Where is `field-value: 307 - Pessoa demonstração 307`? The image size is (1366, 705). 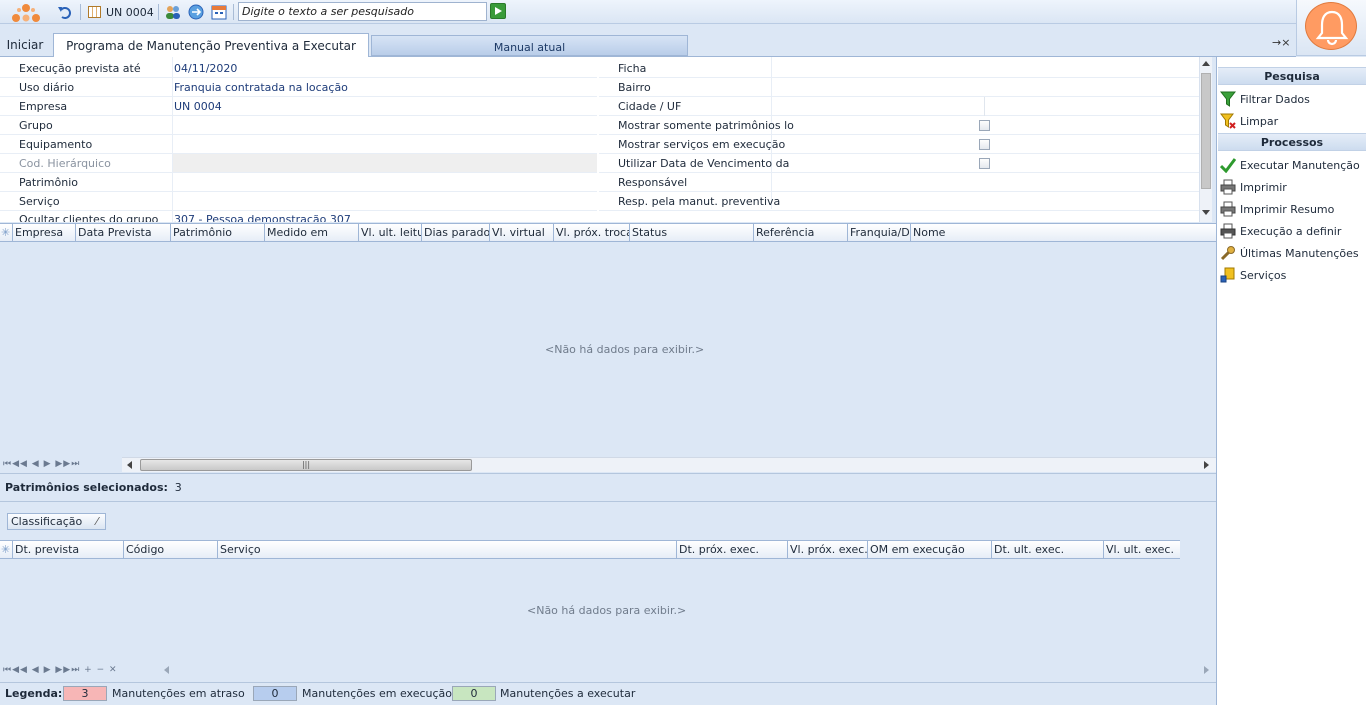
field-value: 307 - Pessoa demonstração 307 is located at coordinates (262, 217).